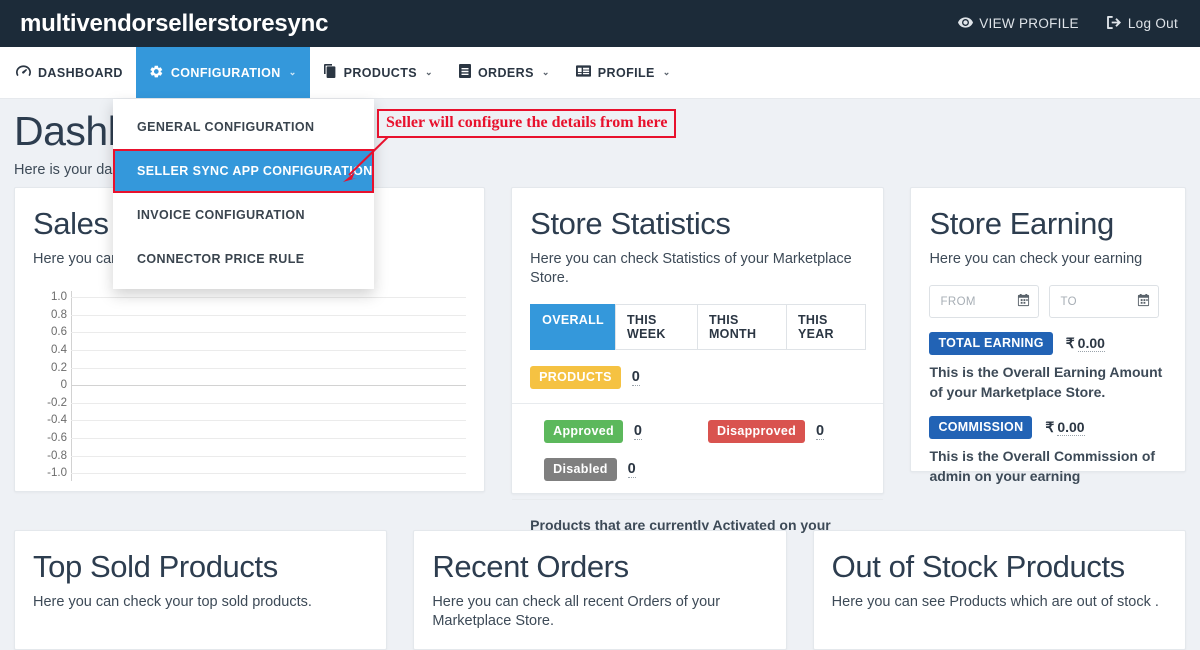  I want to click on chart-y-tick-label: 0.4, so click(59, 349).